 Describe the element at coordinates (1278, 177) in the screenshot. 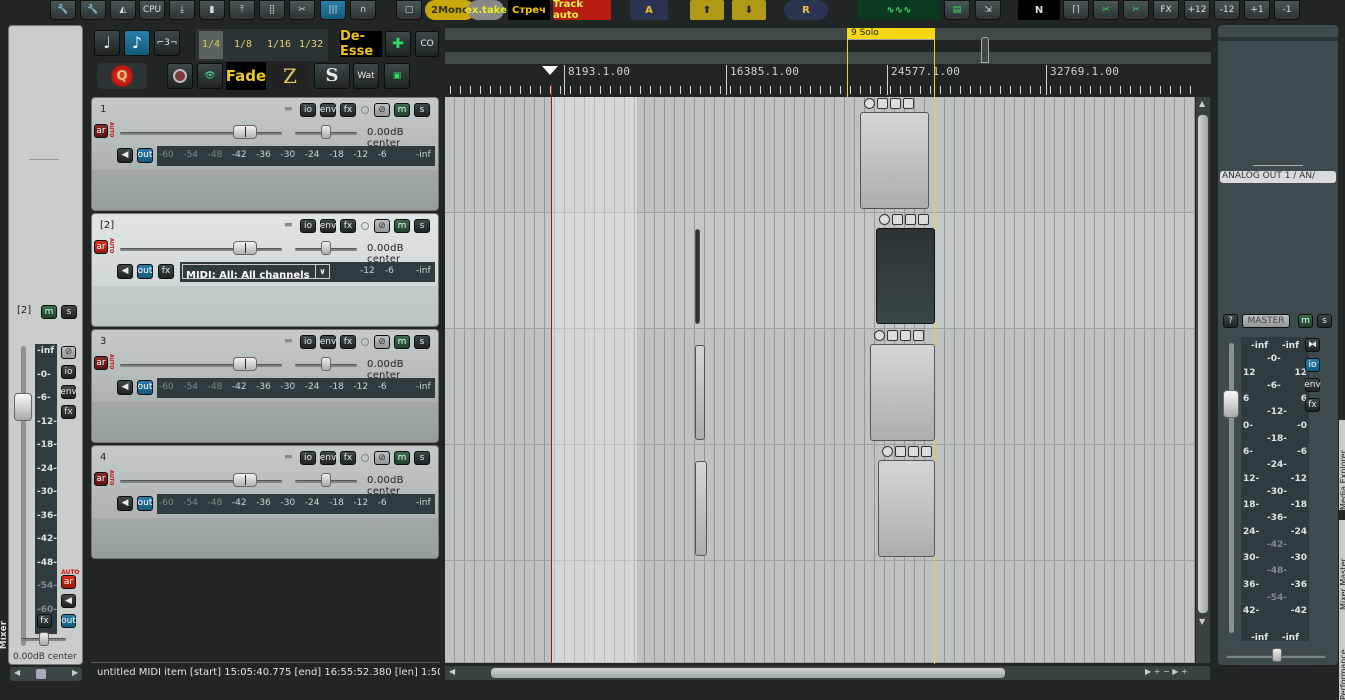

I see `master-output-button: ANALOG OUT 1 / AN/` at that location.